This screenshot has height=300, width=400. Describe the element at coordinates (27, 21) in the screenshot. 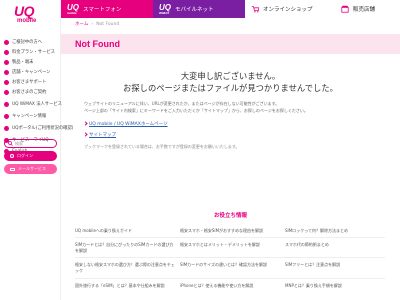

I see `logo-sub-text: mobile` at that location.